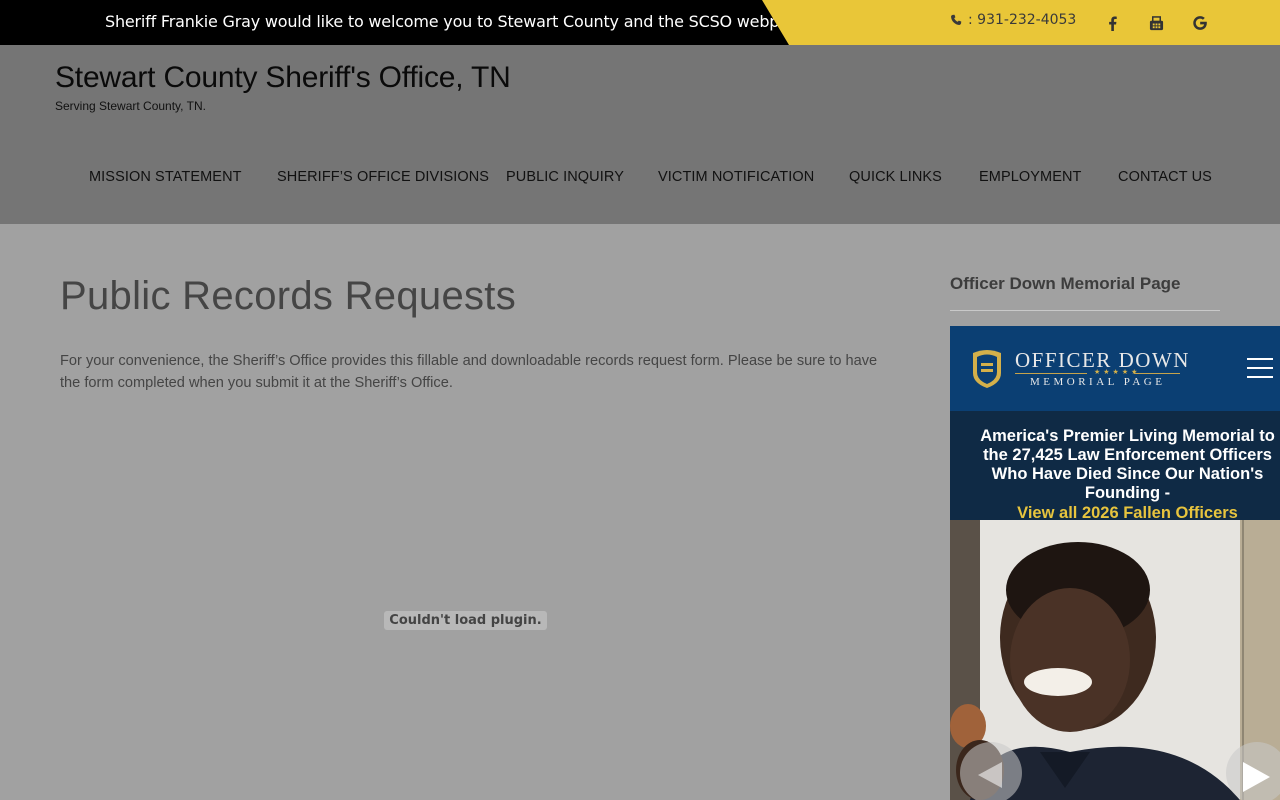  What do you see at coordinates (956, 20) in the screenshot?
I see `phone-icon` at bounding box center [956, 20].